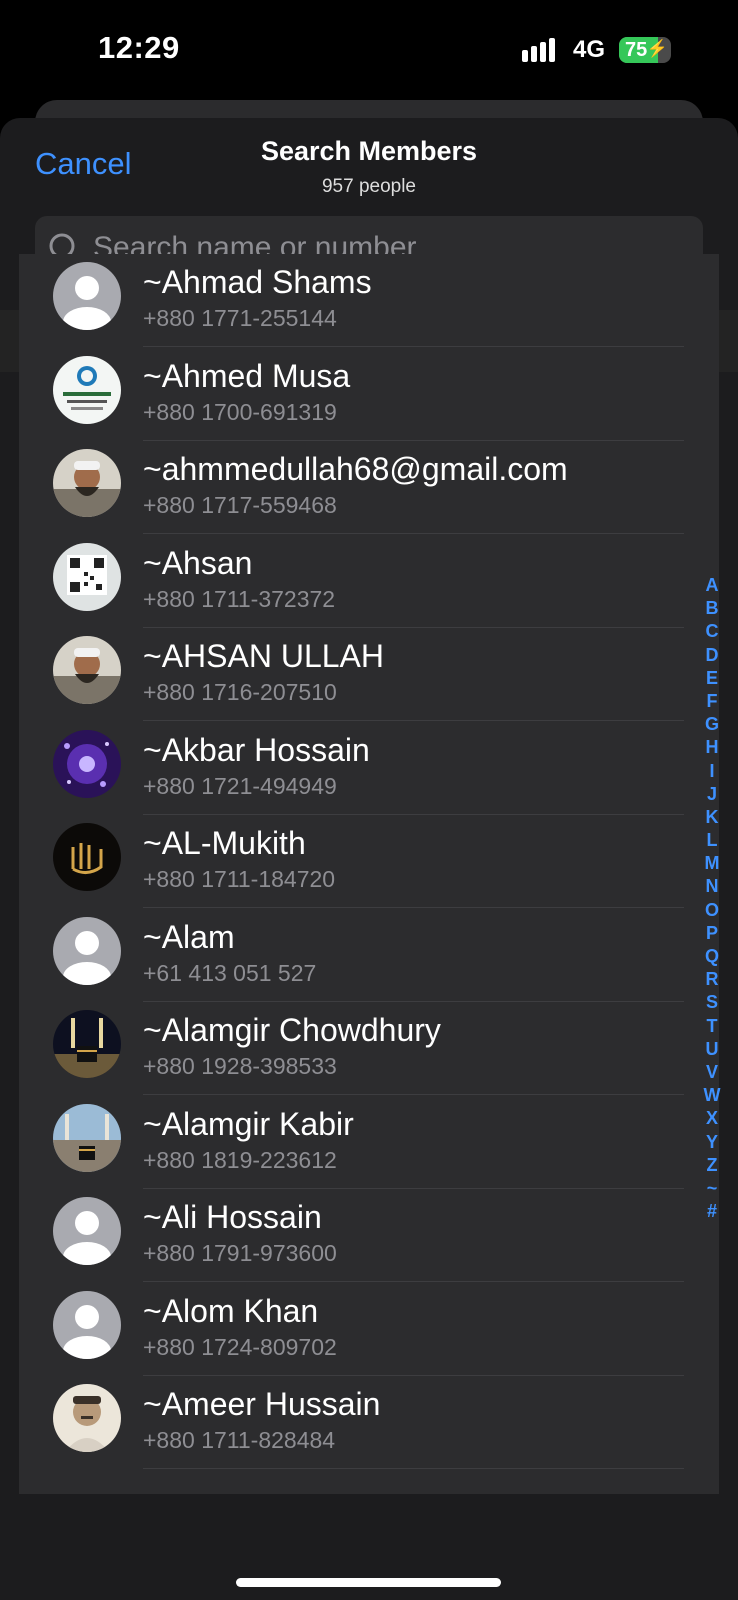  What do you see at coordinates (369, 955) in the screenshot?
I see `member-row: ~Alam +61 413 051 527` at bounding box center [369, 955].